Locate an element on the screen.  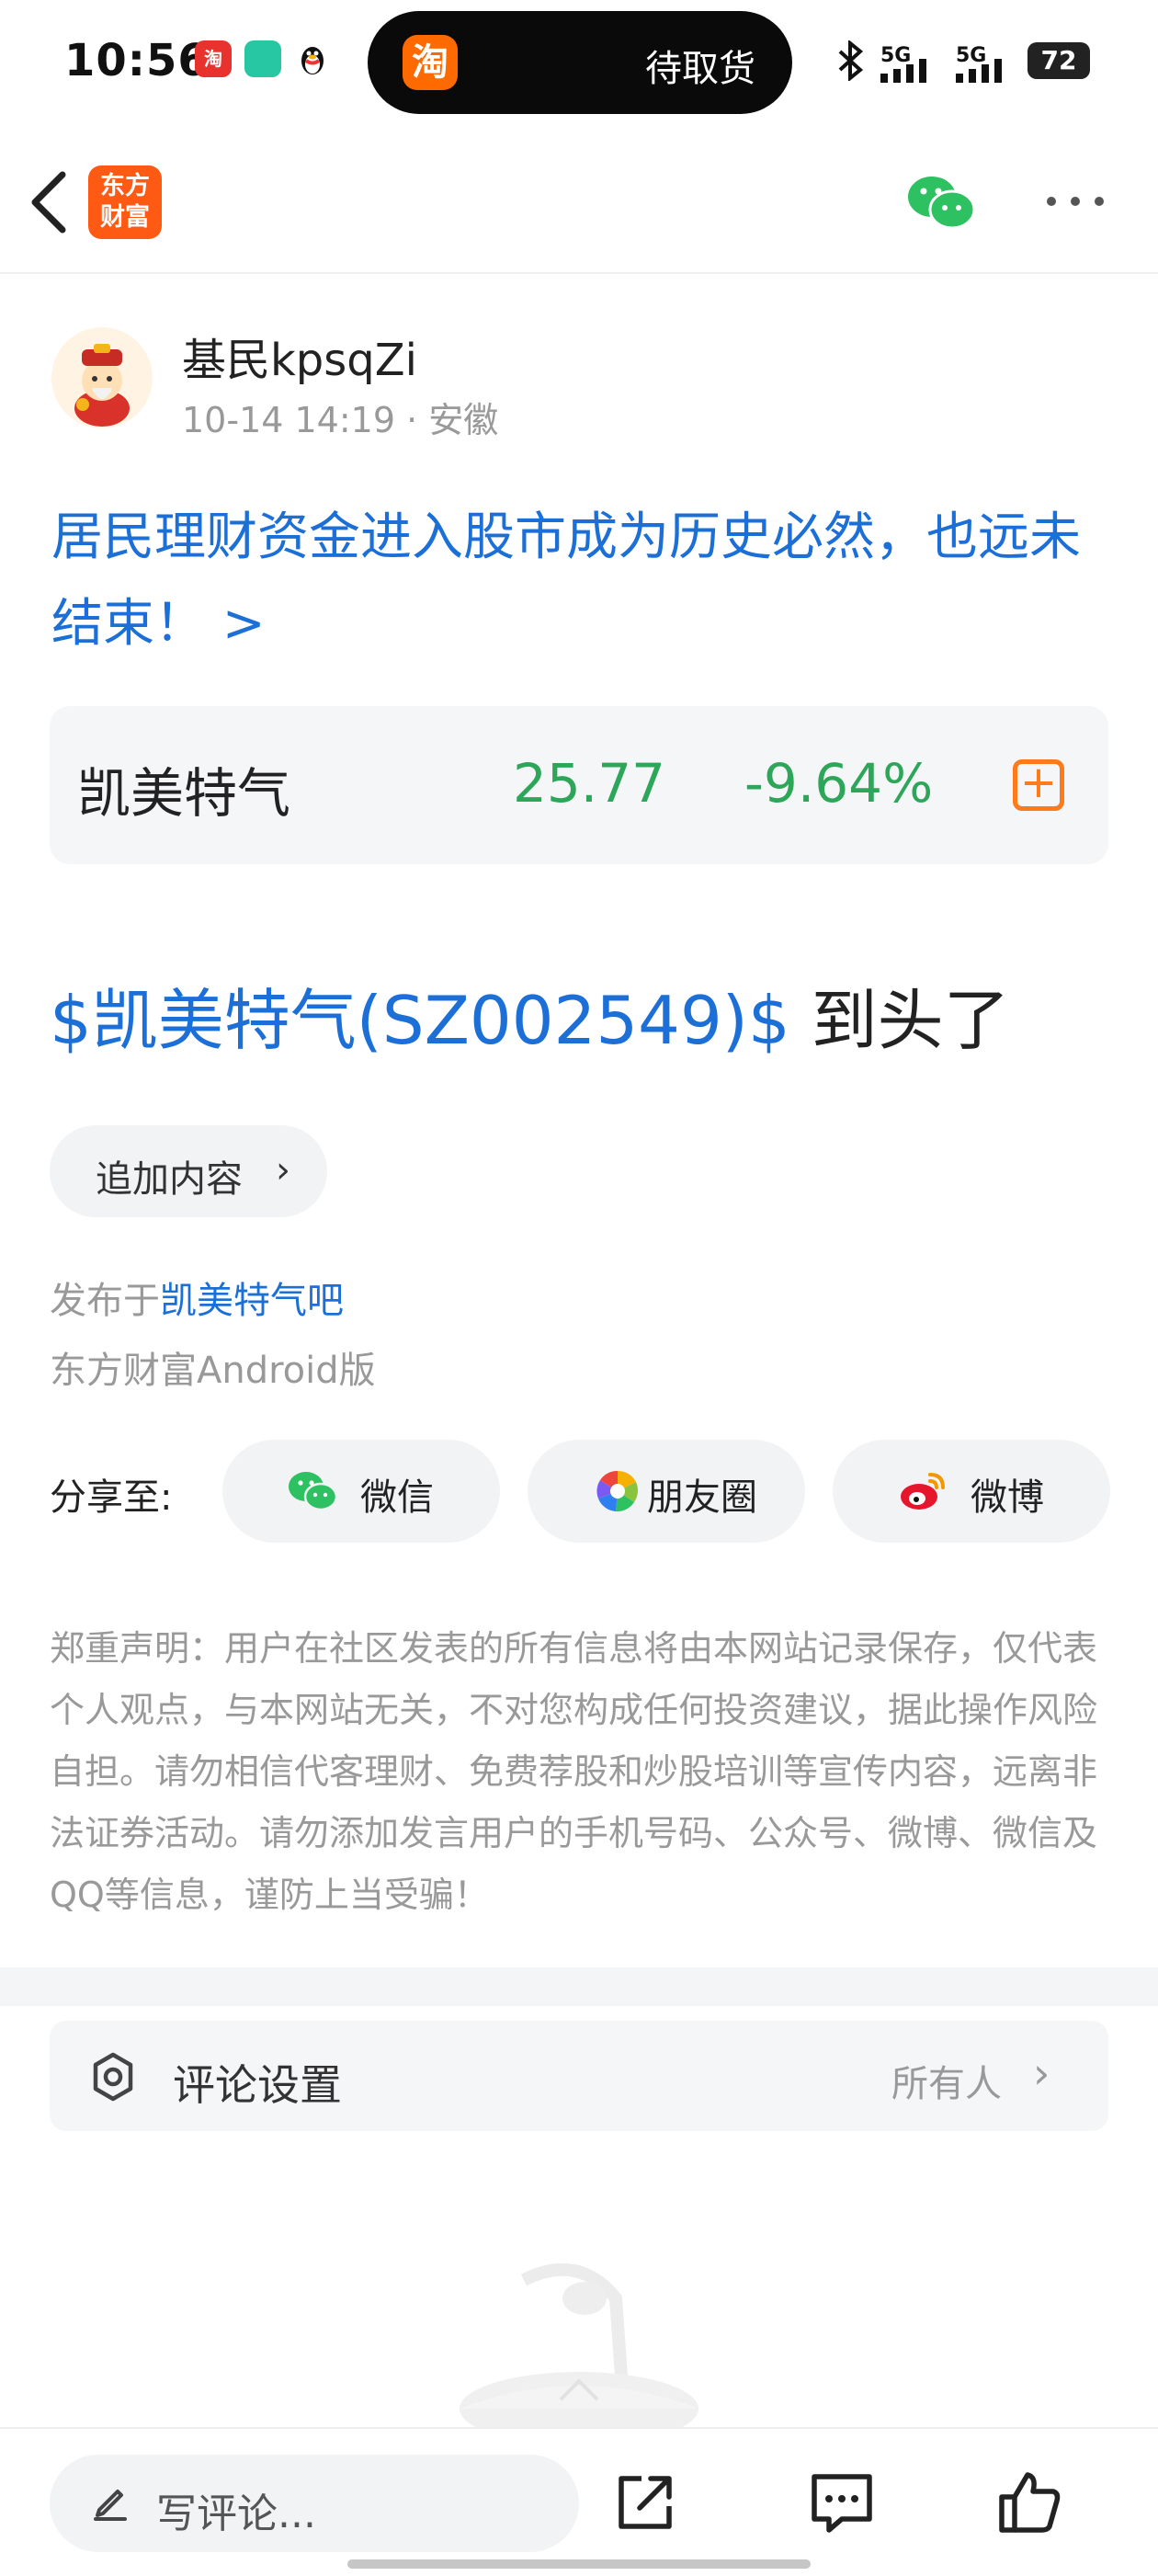
empty-comments-illustration is located at coordinates (579, 2345).